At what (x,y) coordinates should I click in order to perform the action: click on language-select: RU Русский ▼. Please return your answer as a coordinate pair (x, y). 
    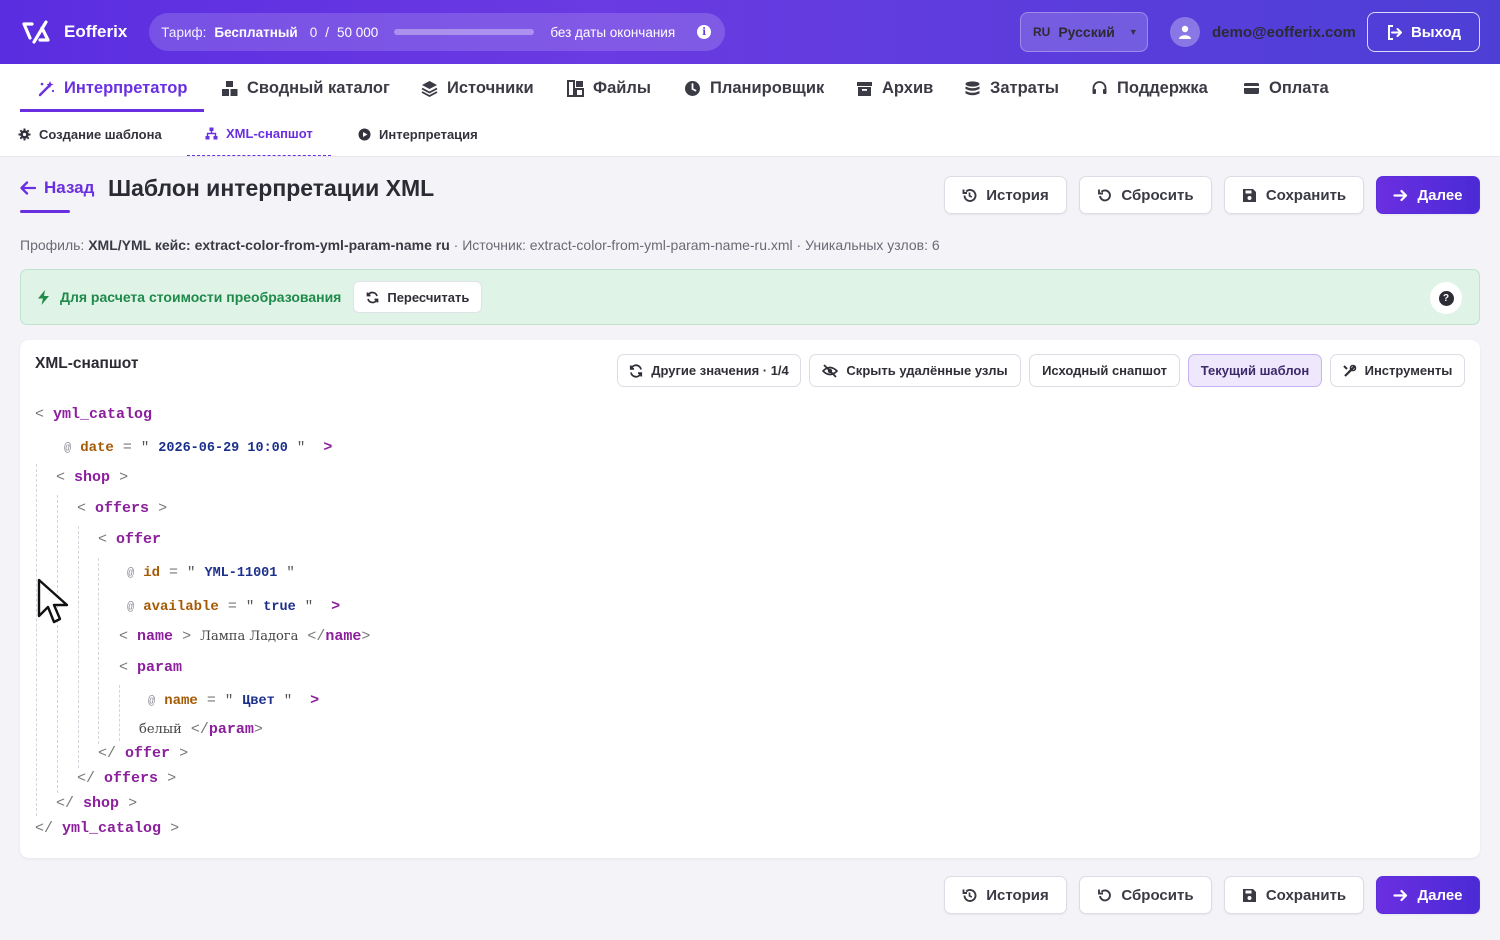
    Looking at the image, I should click on (1084, 32).